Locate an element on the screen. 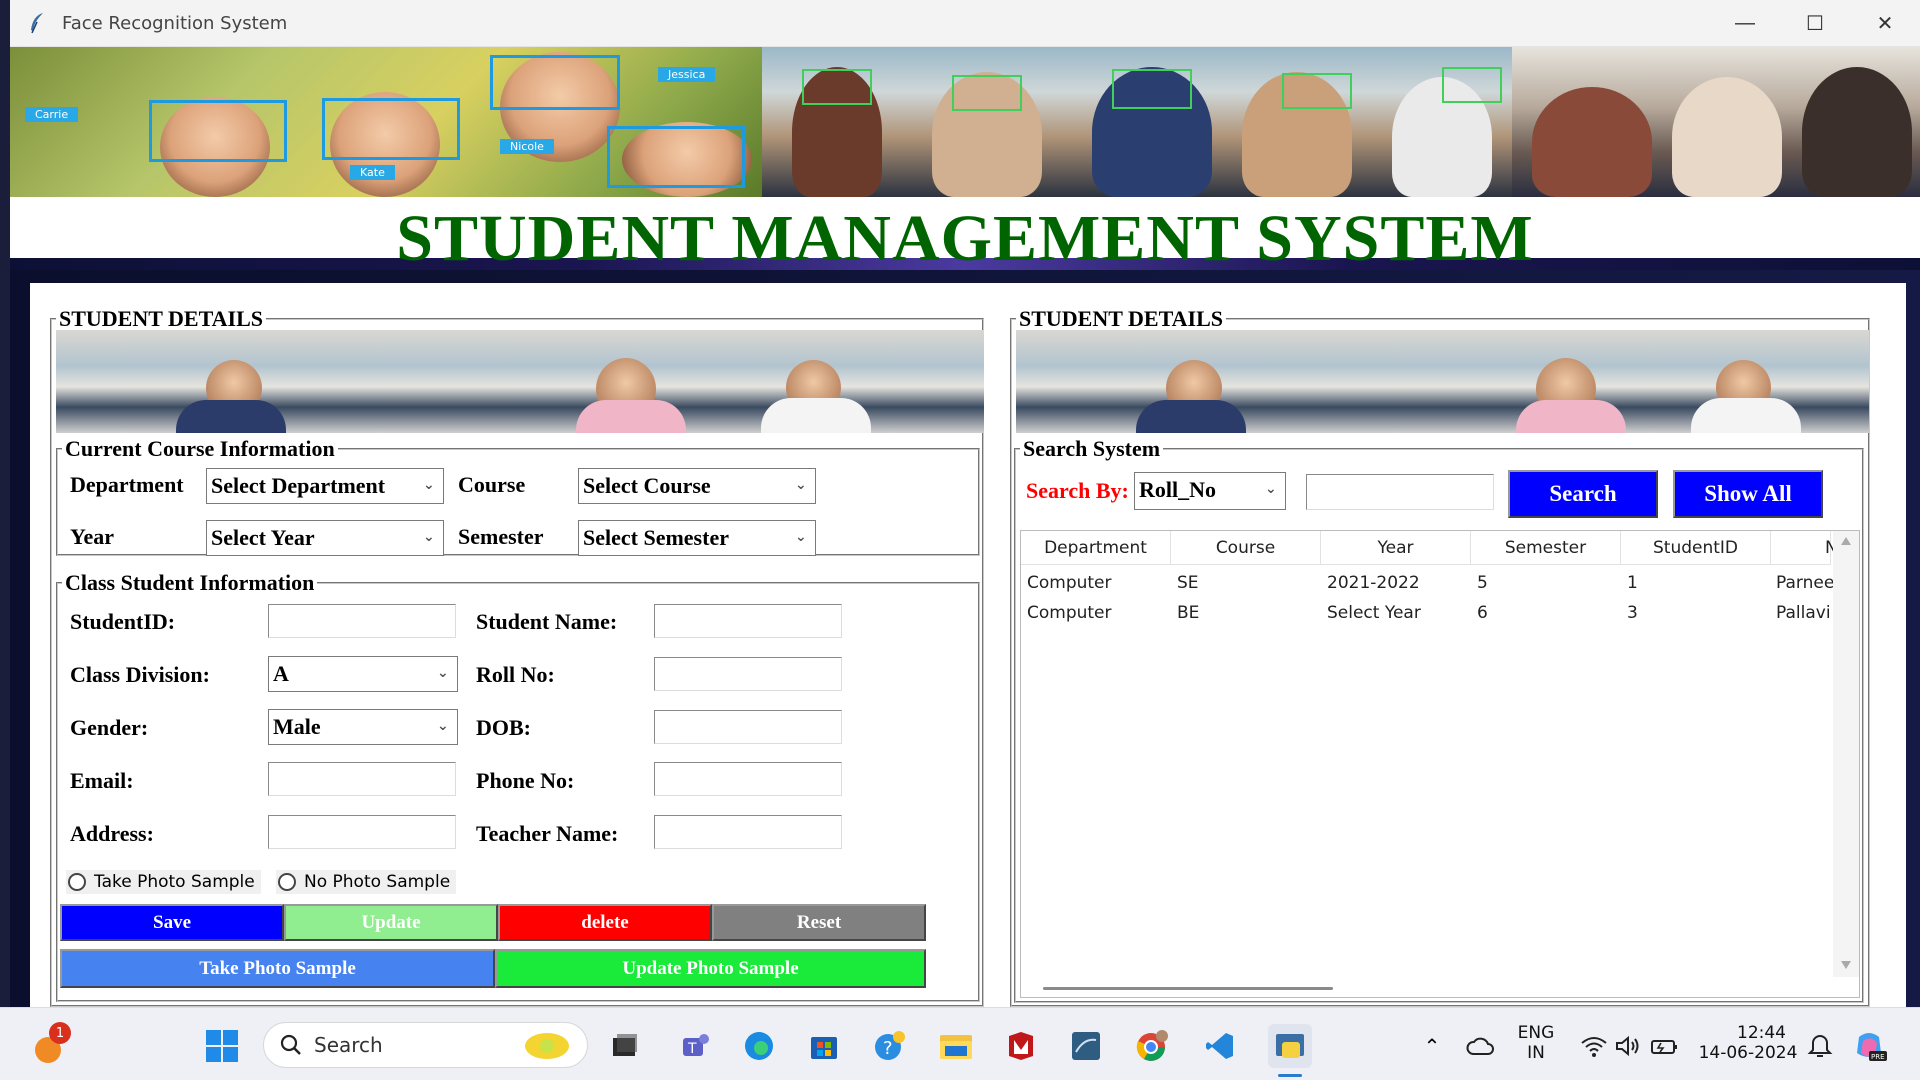 Image resolution: width=1920 pixels, height=1080 pixels. column-header-studentid: StudentID is located at coordinates (1696, 548).